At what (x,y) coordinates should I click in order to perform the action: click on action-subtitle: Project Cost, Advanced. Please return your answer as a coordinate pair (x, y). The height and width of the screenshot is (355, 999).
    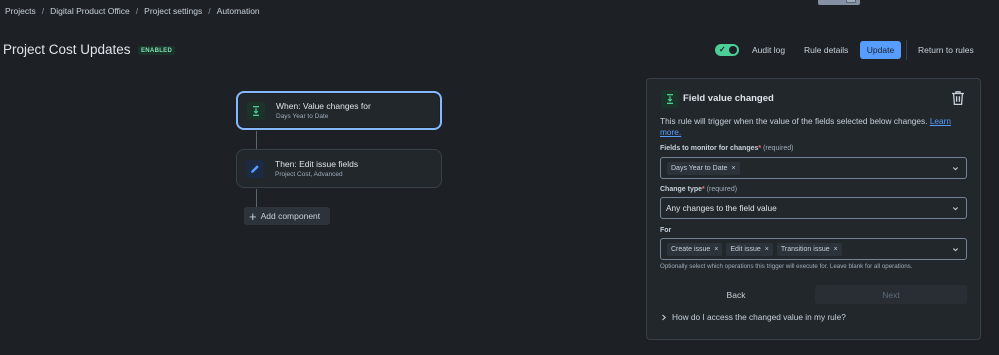
    Looking at the image, I should click on (309, 174).